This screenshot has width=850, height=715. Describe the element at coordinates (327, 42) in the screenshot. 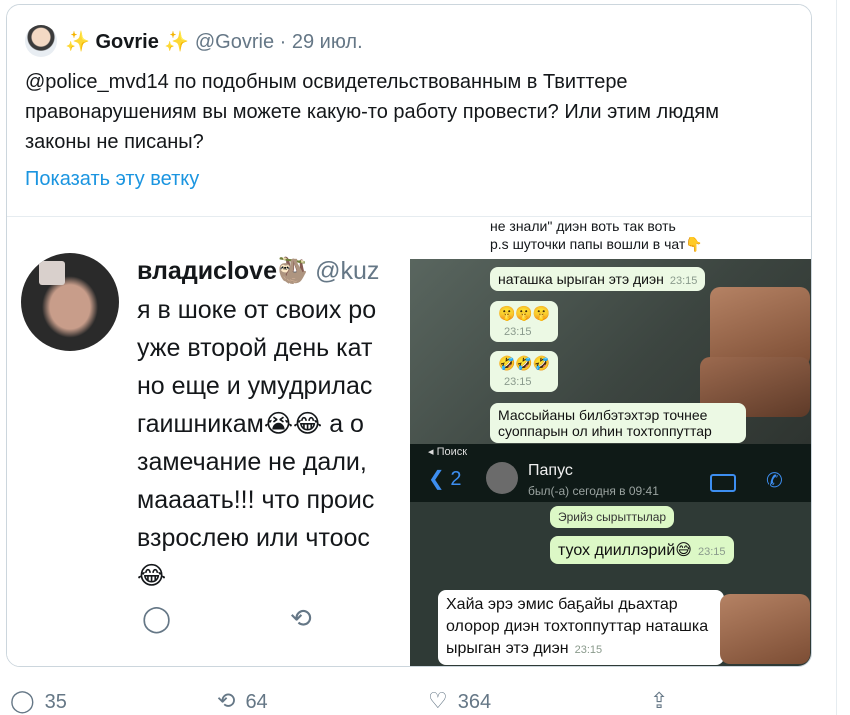

I see `tweet-date: 29 июл.` at that location.